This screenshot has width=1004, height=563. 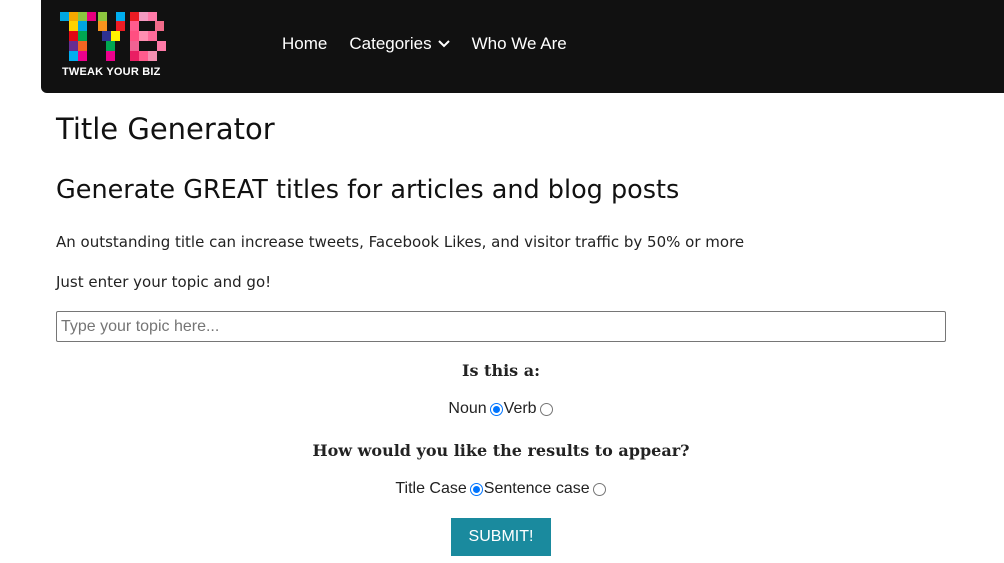 I want to click on nav-item-categories: Categories, so click(x=399, y=43).